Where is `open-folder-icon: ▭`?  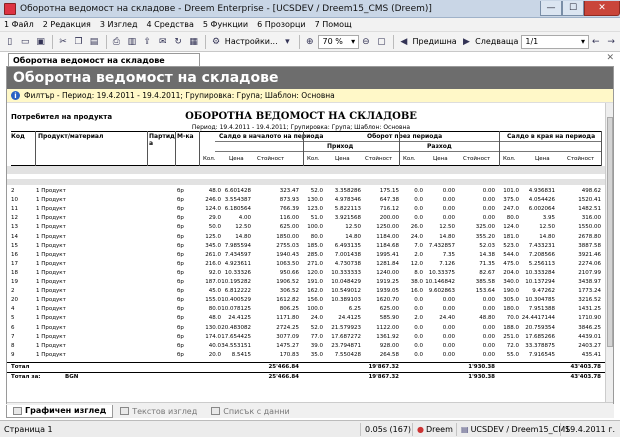 open-folder-icon: ▭ is located at coordinates (24, 42).